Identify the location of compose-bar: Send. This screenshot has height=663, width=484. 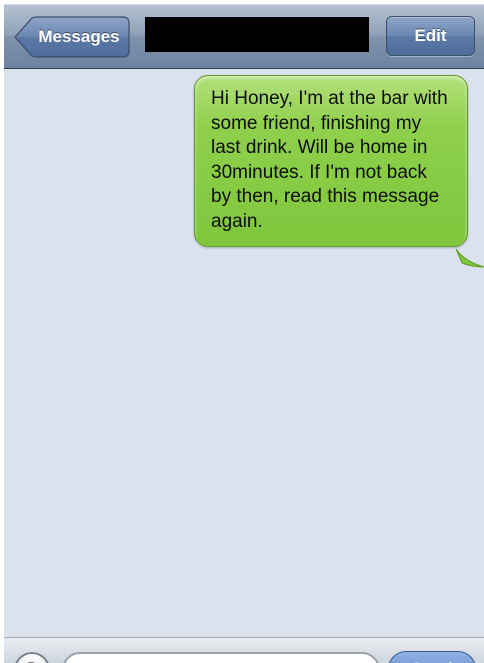
(244, 650).